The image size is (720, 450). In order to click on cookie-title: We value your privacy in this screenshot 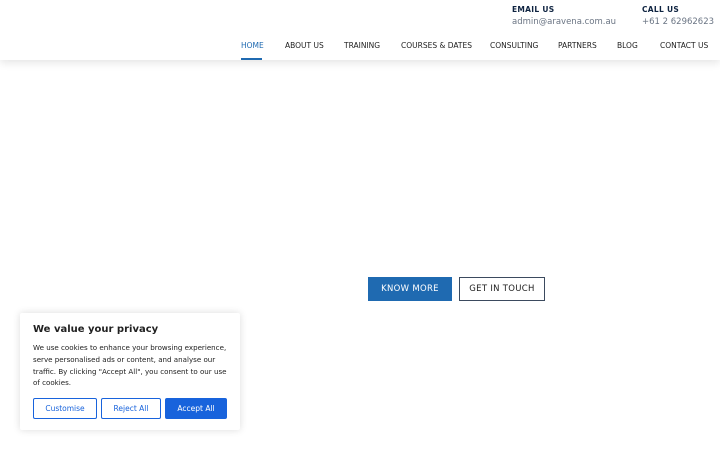, I will do `click(96, 329)`.